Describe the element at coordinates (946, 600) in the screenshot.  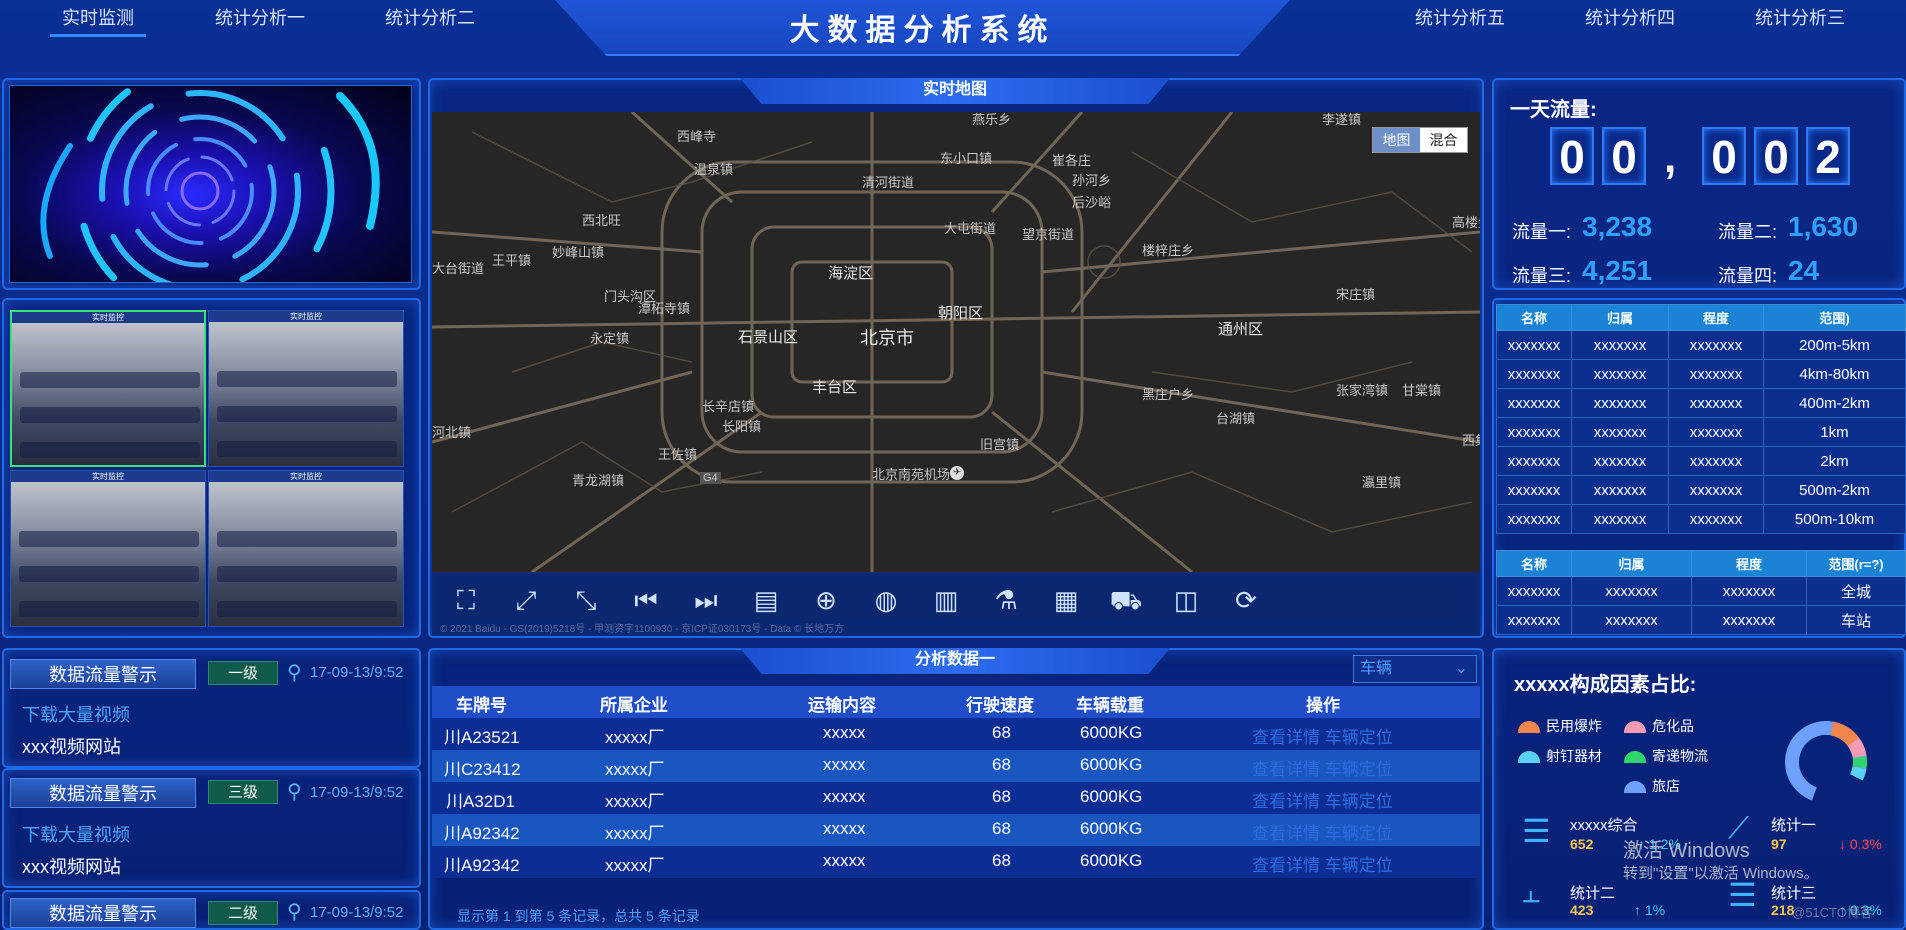
I see `building-icon: ▥` at that location.